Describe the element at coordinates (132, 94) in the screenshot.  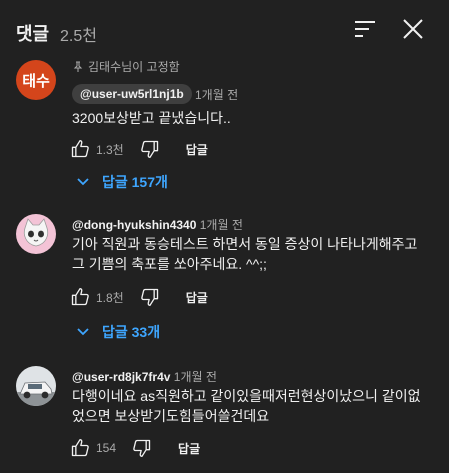
I see `author-name: @user-uw5rl1nj1b` at that location.